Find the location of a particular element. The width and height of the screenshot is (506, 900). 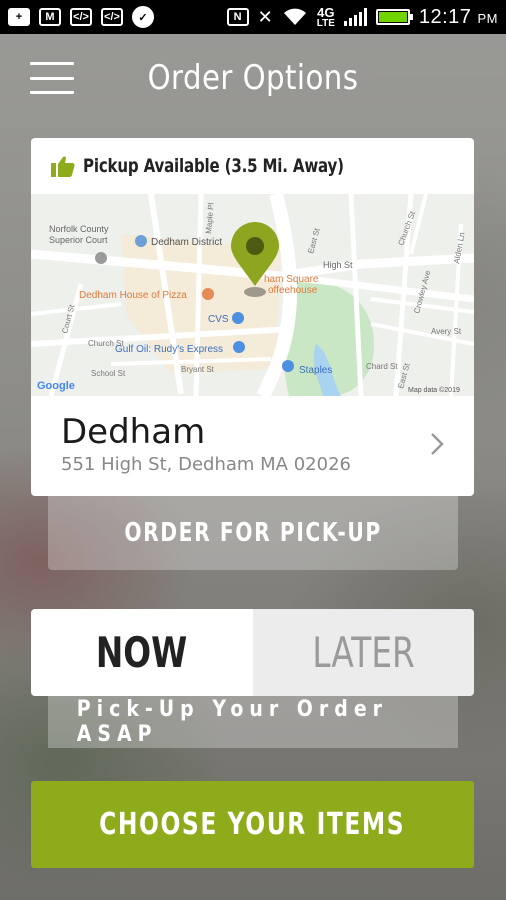

signal-icon is located at coordinates (355, 17).